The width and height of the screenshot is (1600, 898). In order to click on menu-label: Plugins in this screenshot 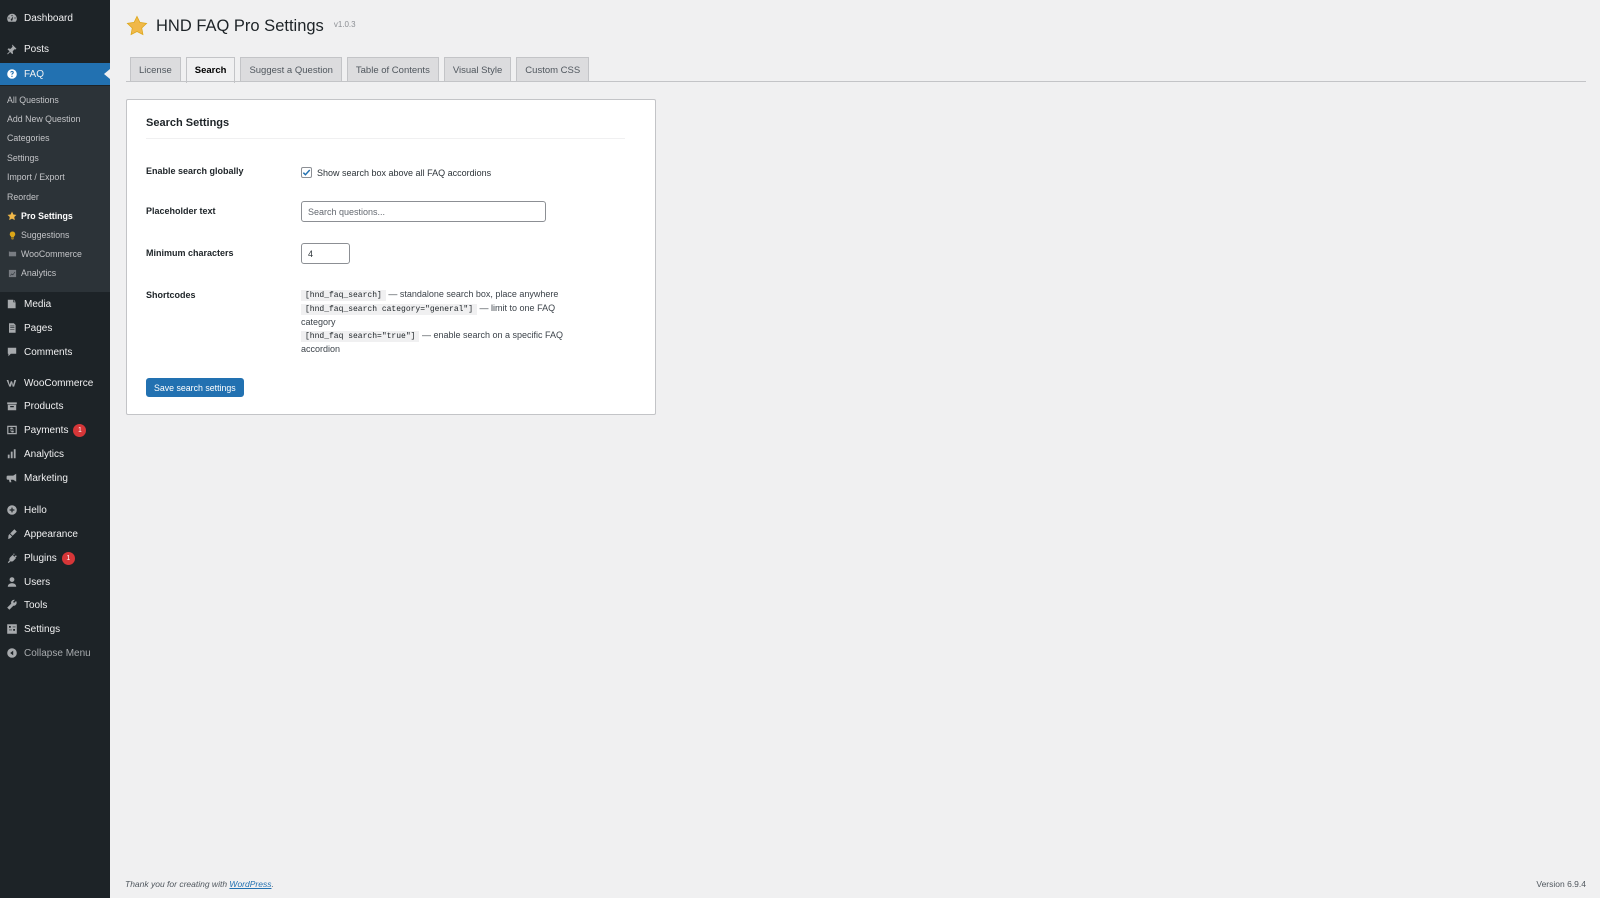, I will do `click(40, 558)`.